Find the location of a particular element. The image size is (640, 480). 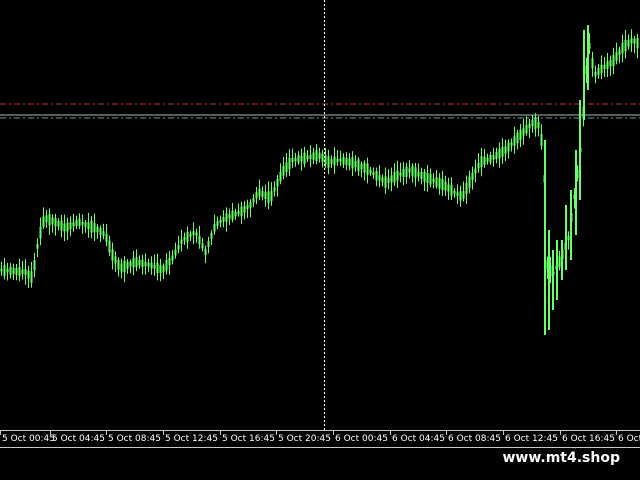

time-label-3: 5 Oct 12:45 is located at coordinates (191, 439).